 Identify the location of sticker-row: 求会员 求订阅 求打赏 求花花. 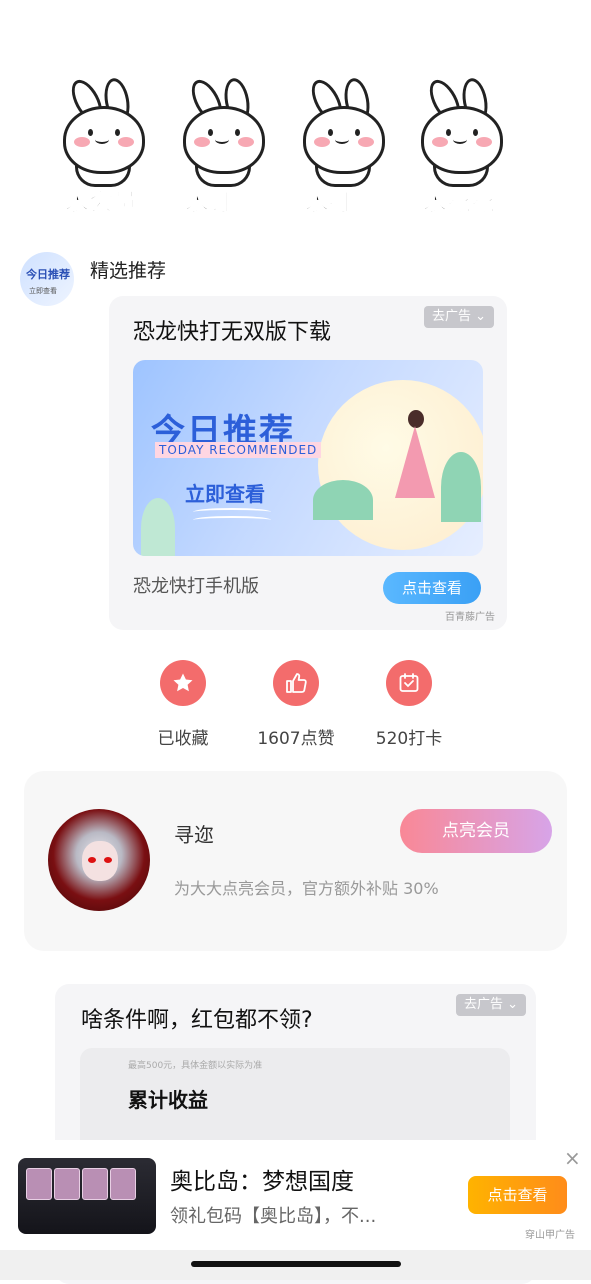
(295, 150).